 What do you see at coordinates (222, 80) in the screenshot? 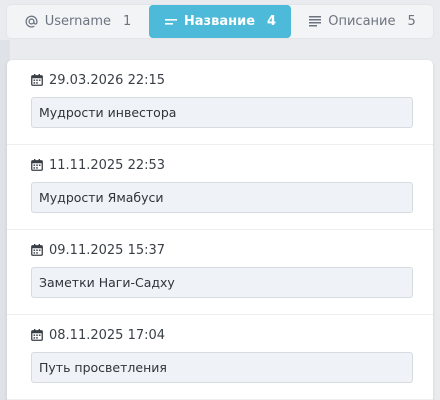
I see `entry-date: 29.03.2026 22:15` at bounding box center [222, 80].